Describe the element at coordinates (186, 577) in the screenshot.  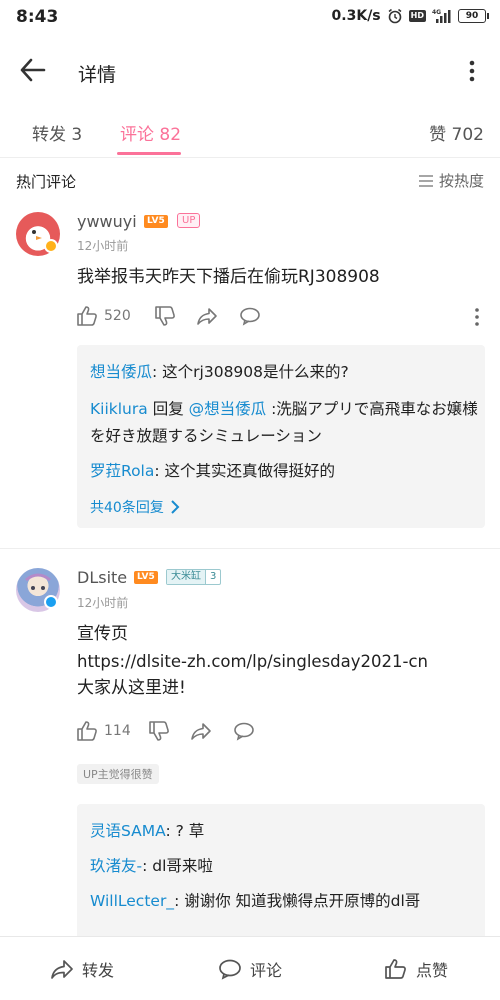
I see `fan-medal-name: 大米缸` at that location.